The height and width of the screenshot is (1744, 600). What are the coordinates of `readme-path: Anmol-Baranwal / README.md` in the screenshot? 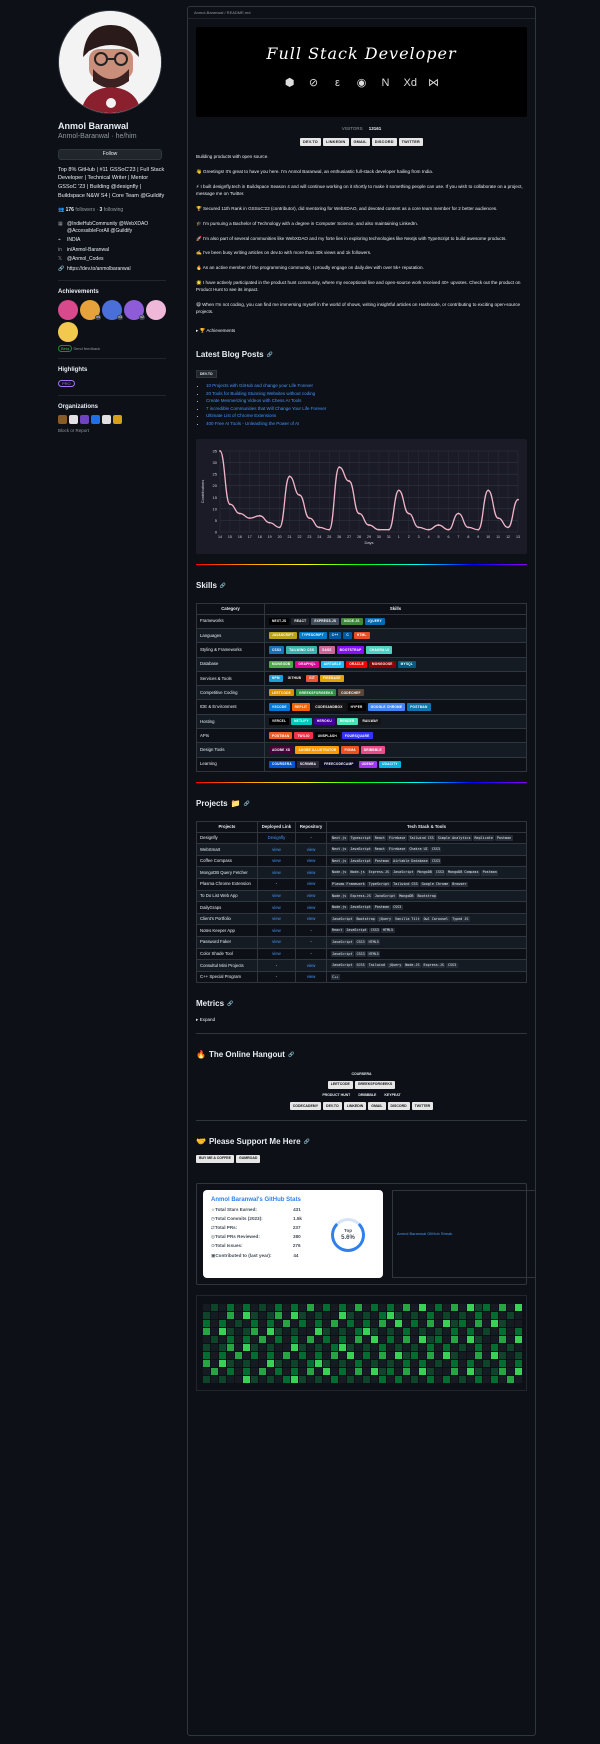 It's located at (361, 13).